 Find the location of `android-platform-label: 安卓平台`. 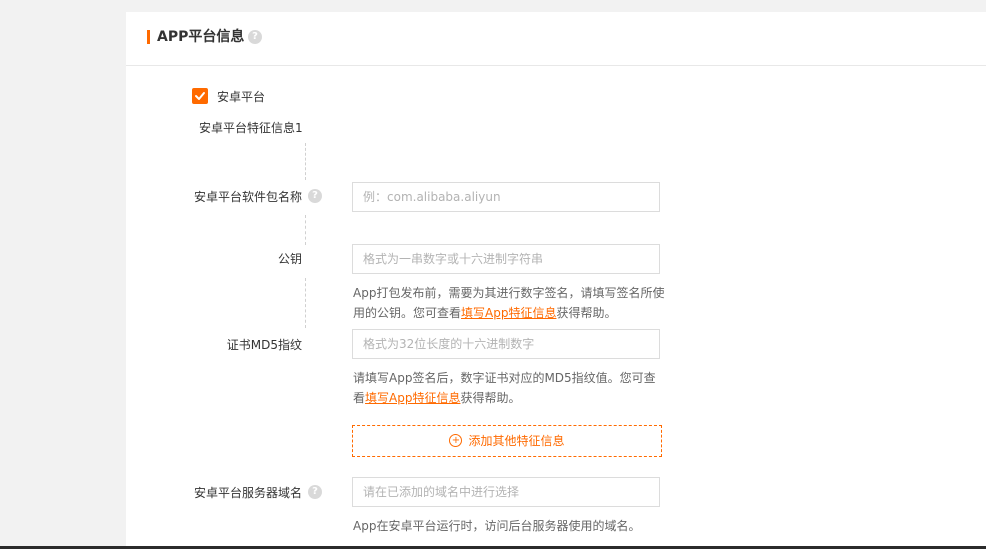

android-platform-label: 安卓平台 is located at coordinates (241, 97).